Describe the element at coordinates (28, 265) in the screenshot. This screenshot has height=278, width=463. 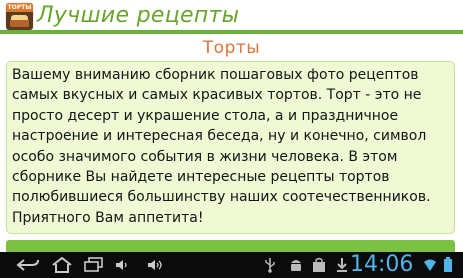
I see `back-icon` at that location.